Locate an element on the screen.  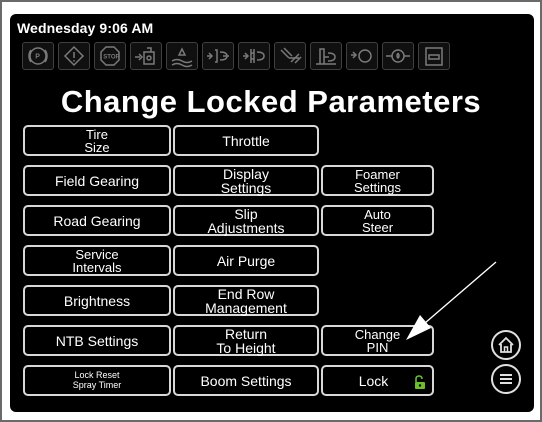
lock-reset-spray-timer-label: Lock Reset Spray Timer is located at coordinates (97, 379).